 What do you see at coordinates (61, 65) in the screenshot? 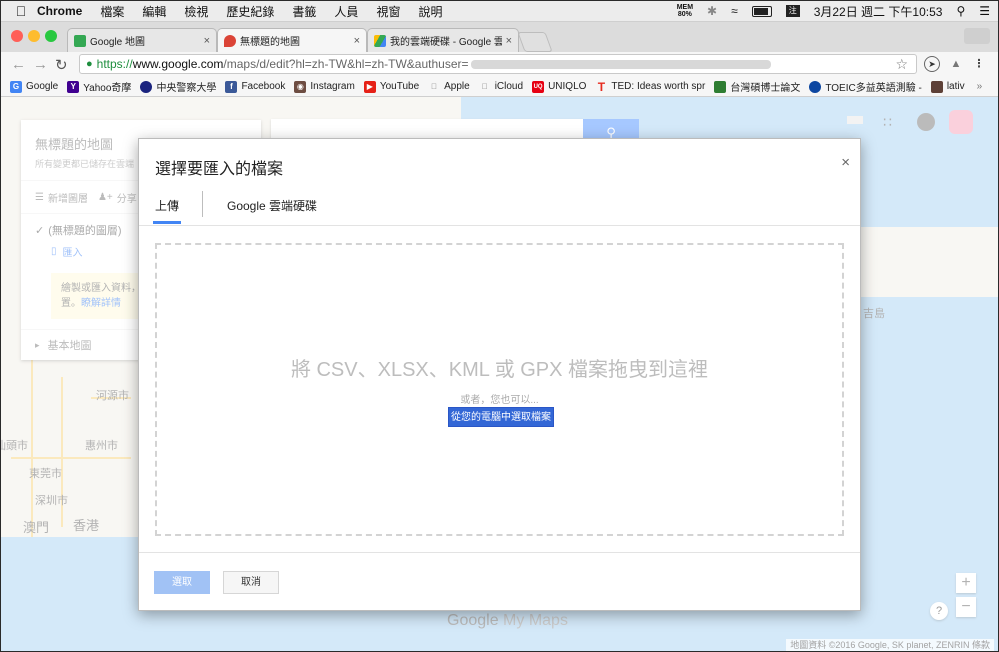
I see `reload-icon: ↻` at bounding box center [61, 65].